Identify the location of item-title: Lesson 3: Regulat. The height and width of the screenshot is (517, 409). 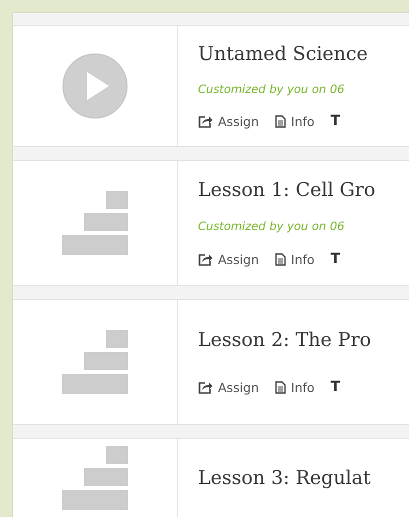
(303, 478).